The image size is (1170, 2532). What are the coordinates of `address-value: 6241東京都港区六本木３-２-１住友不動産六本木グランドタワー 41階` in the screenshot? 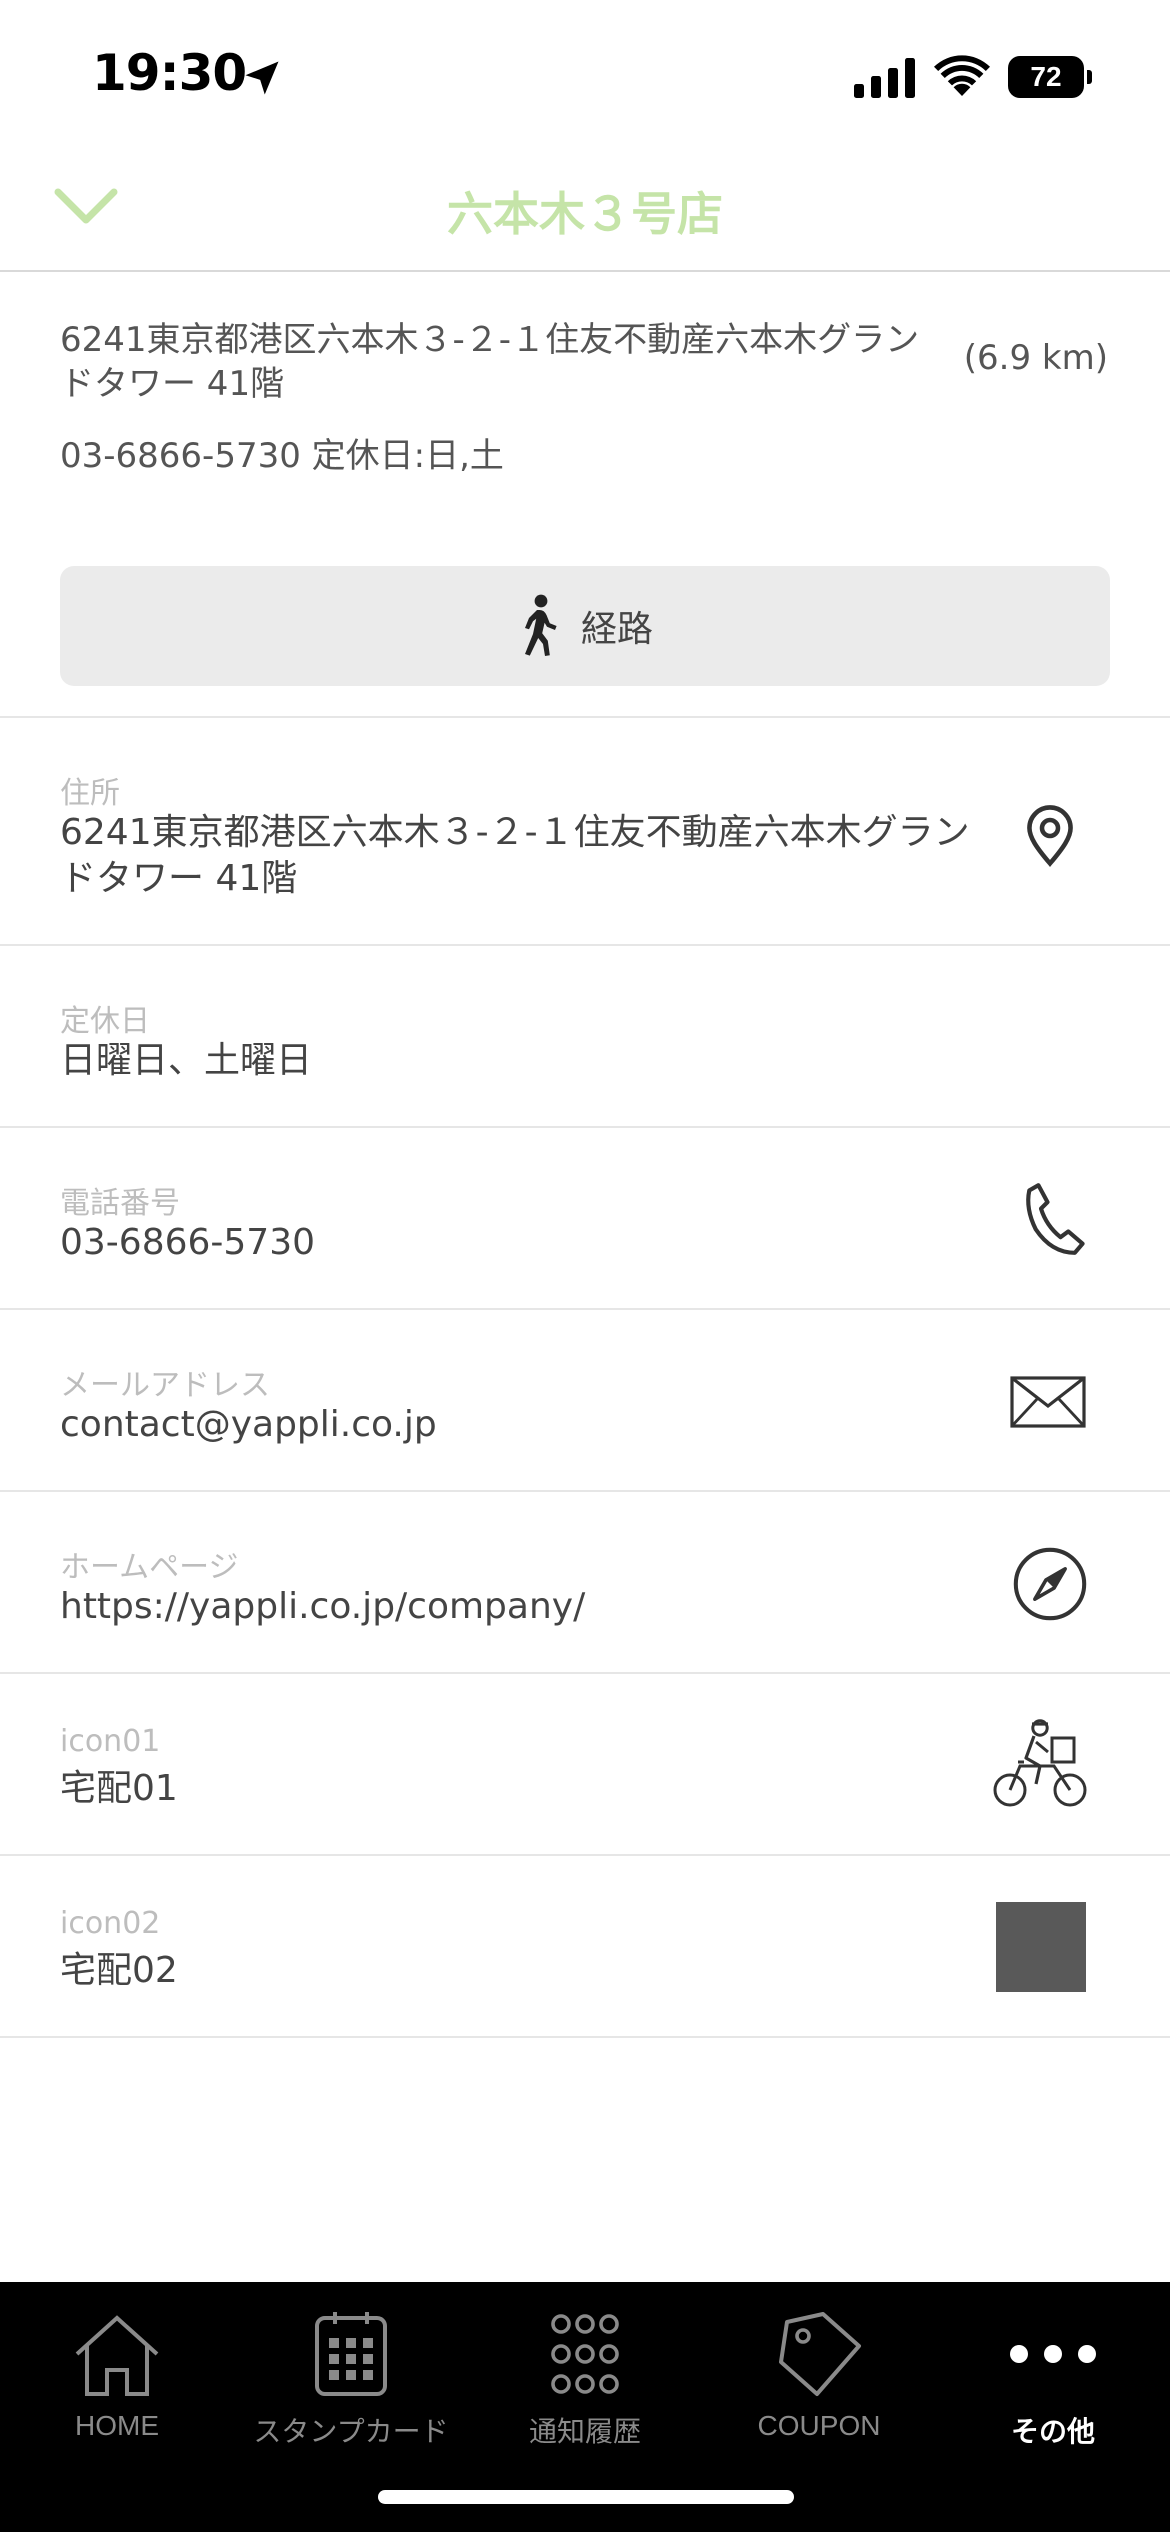 It's located at (515, 855).